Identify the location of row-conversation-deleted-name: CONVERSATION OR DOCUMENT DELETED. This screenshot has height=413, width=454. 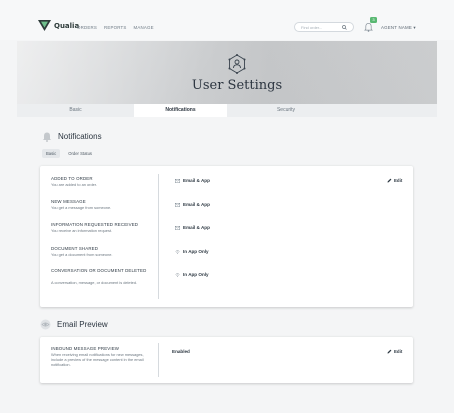
(99, 270).